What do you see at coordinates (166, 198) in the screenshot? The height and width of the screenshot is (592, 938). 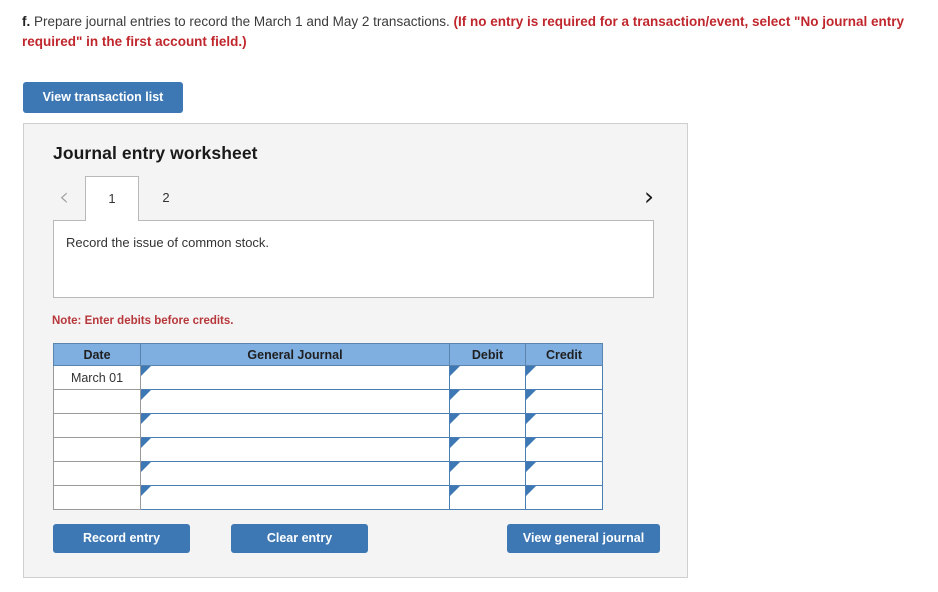 I see `tab-page-2: 2` at bounding box center [166, 198].